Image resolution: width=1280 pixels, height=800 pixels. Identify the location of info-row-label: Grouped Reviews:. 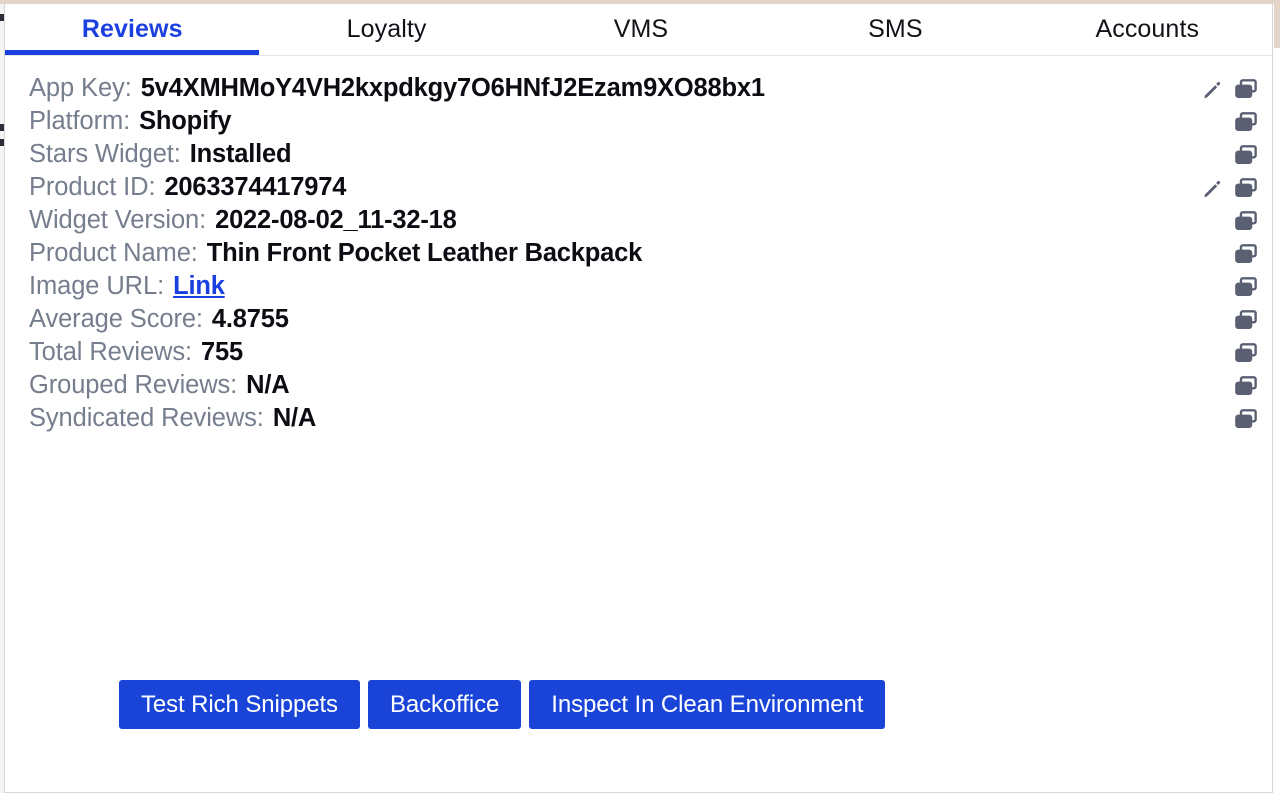
(133, 385).